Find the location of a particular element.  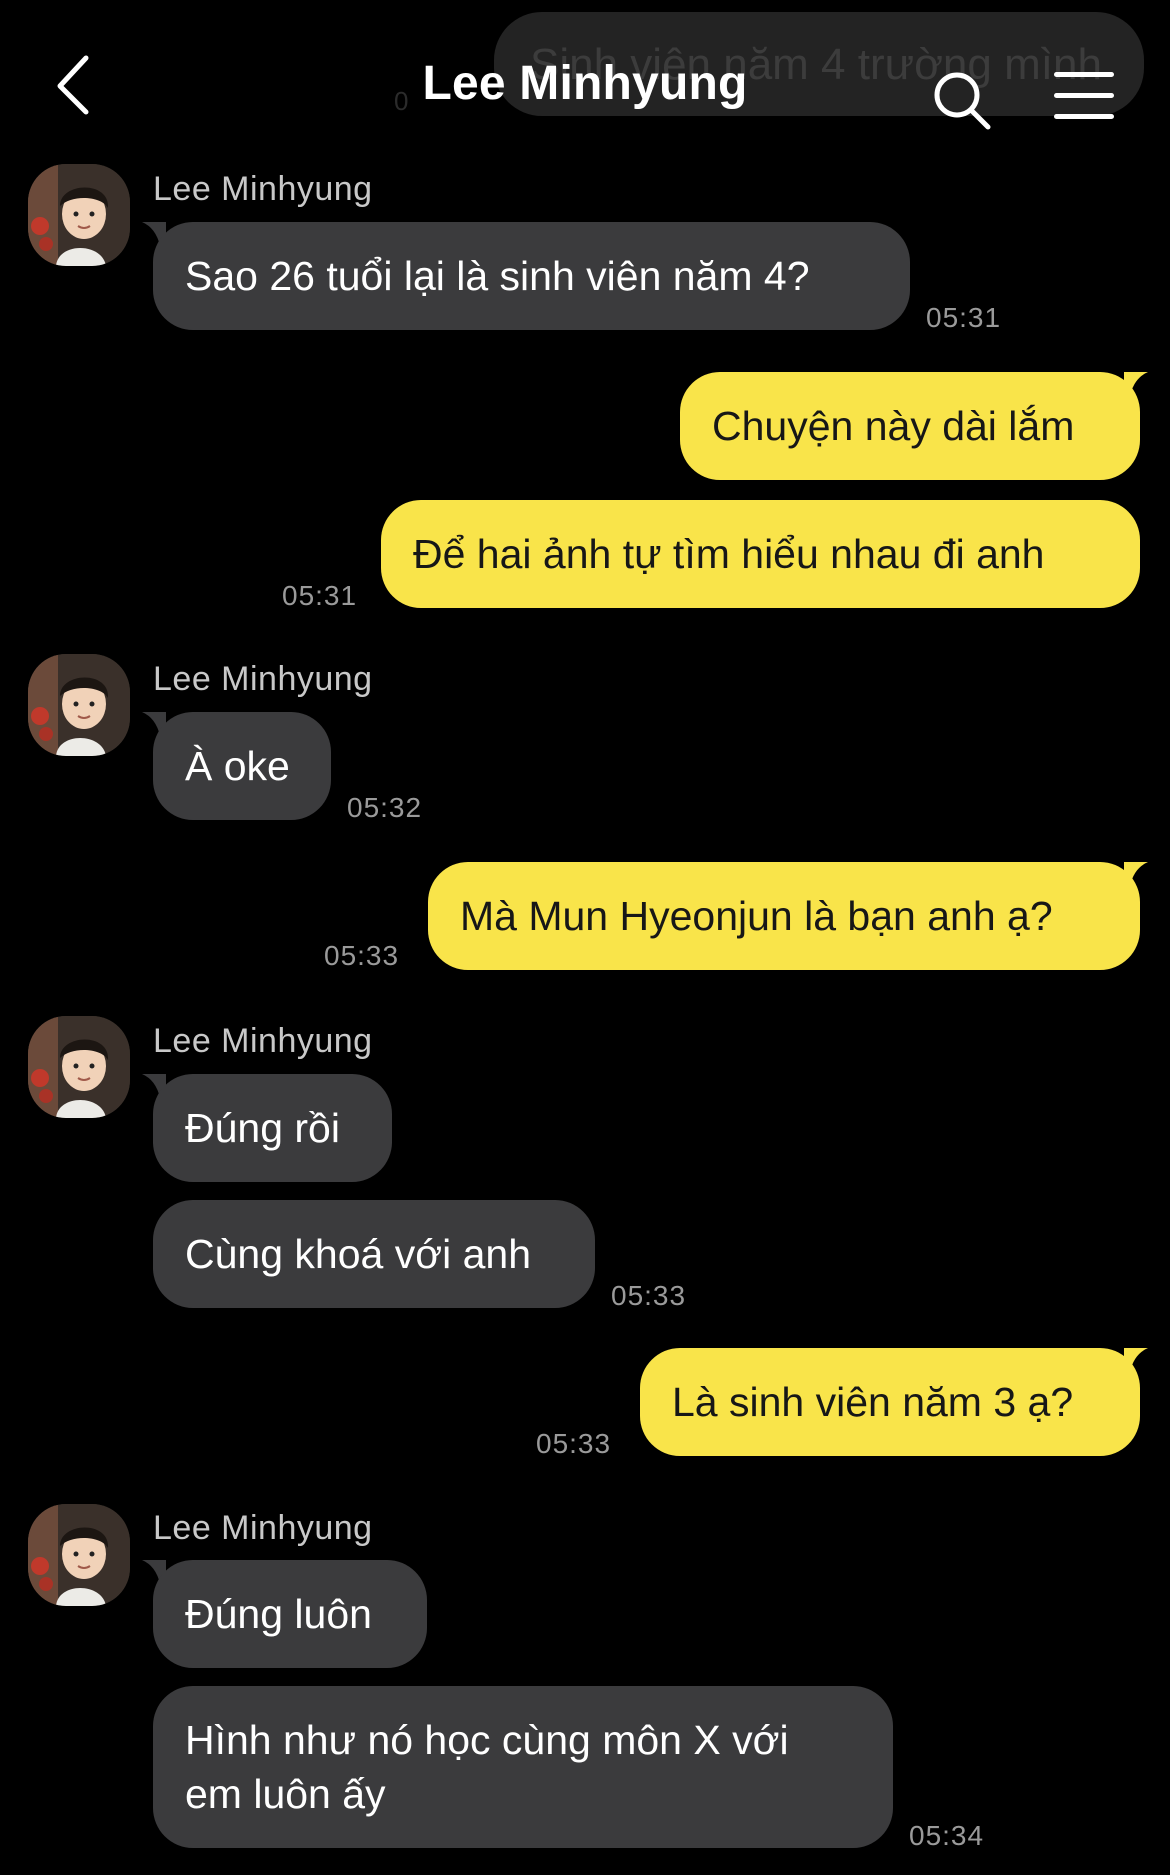

message-time: 05:34 is located at coordinates (947, 1835).